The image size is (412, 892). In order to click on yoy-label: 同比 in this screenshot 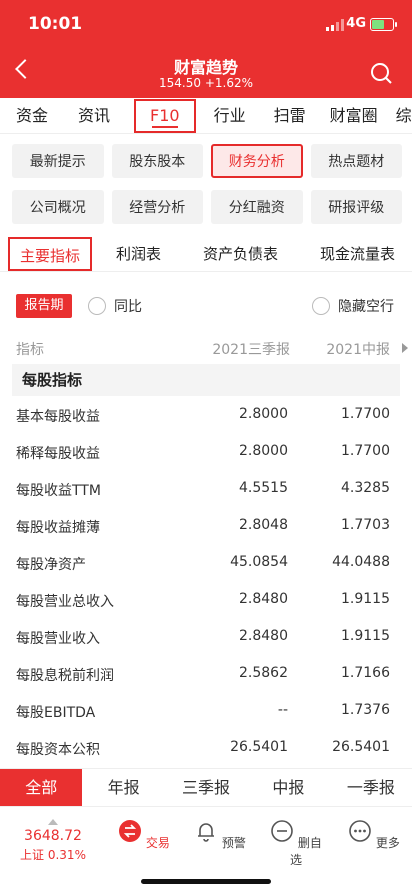, I will do `click(128, 307)`.